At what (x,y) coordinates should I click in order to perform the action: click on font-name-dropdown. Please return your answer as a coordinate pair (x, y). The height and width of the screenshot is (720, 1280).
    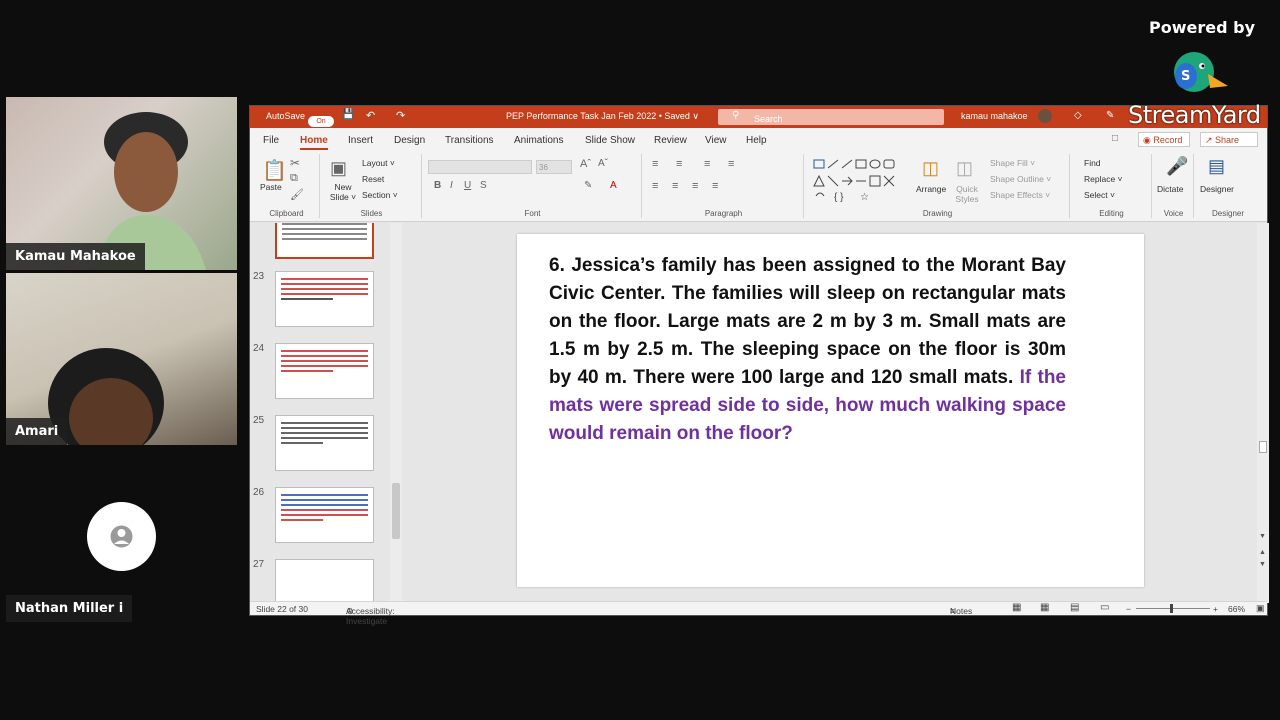
    Looking at the image, I should click on (480, 167).